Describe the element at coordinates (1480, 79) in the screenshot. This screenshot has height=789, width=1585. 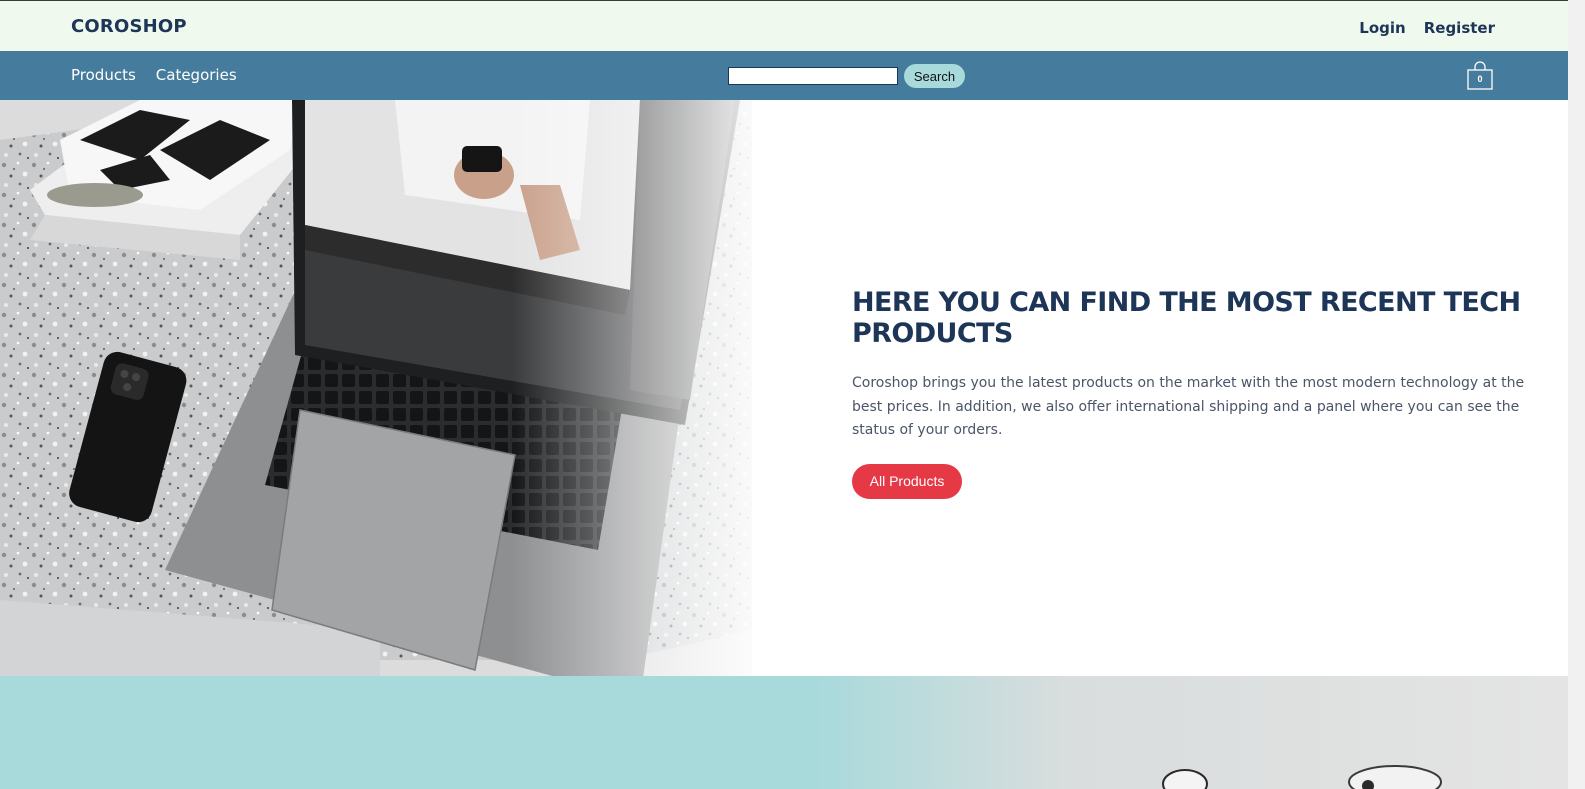
I see `cart-count-badge: 0` at that location.